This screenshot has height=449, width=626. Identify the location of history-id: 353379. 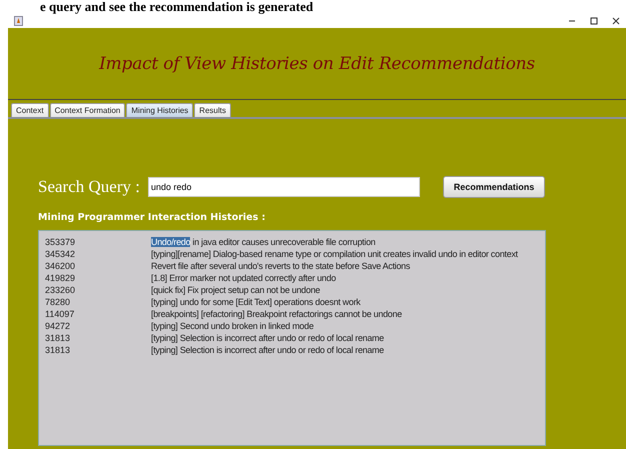
(60, 242).